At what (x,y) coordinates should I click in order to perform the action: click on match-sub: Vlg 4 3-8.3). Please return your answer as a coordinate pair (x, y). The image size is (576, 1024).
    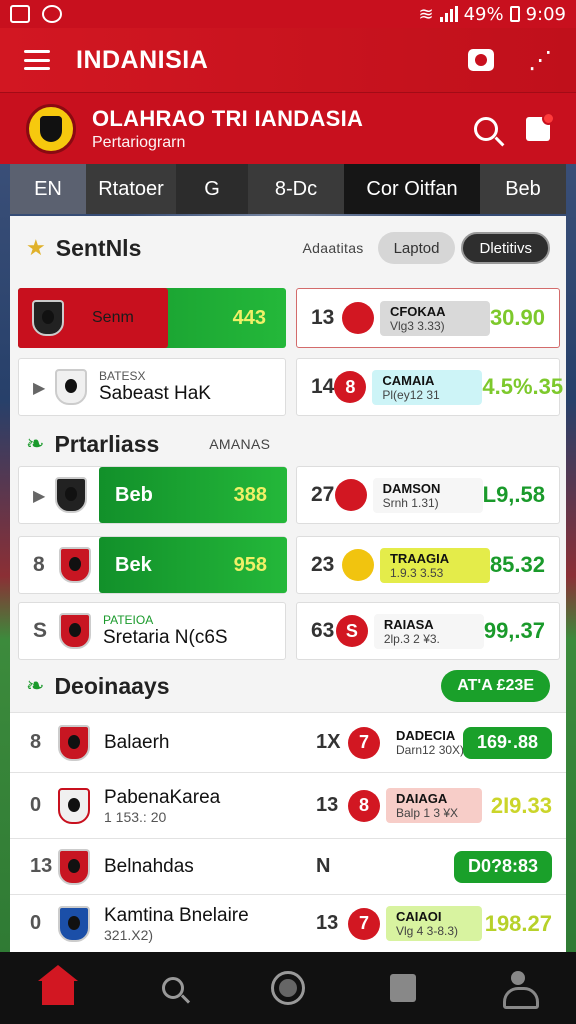
    Looking at the image, I should click on (427, 931).